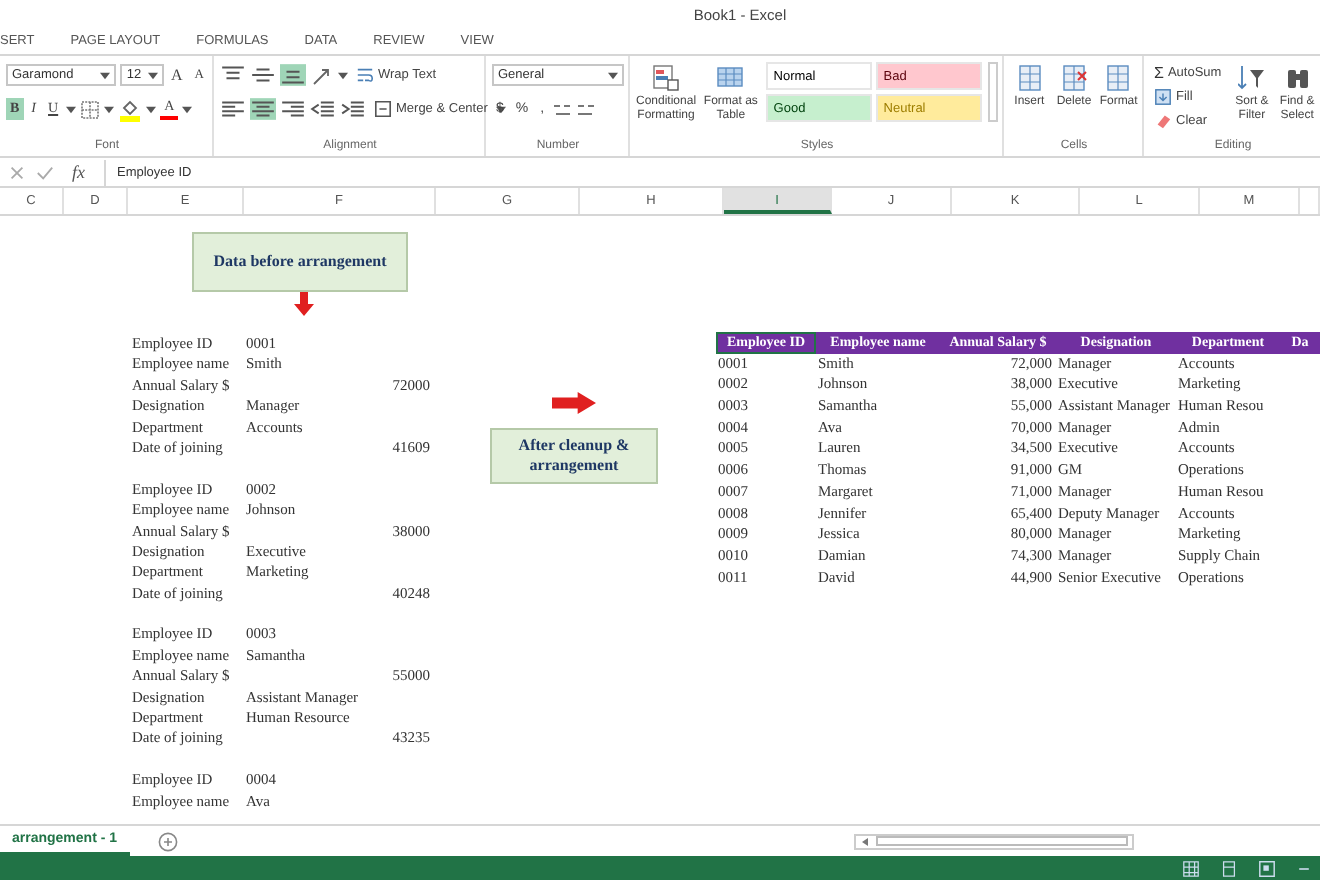 This screenshot has width=1320, height=880. I want to click on scrollbar-thumb, so click(1001, 841).